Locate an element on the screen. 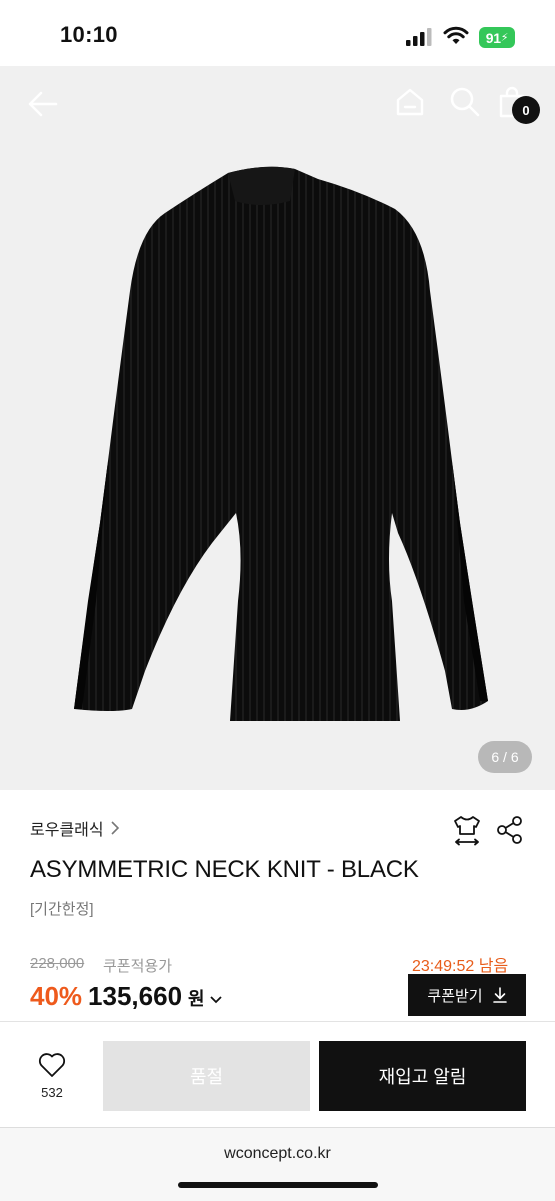  size-guide-icon is located at coordinates (467, 830).